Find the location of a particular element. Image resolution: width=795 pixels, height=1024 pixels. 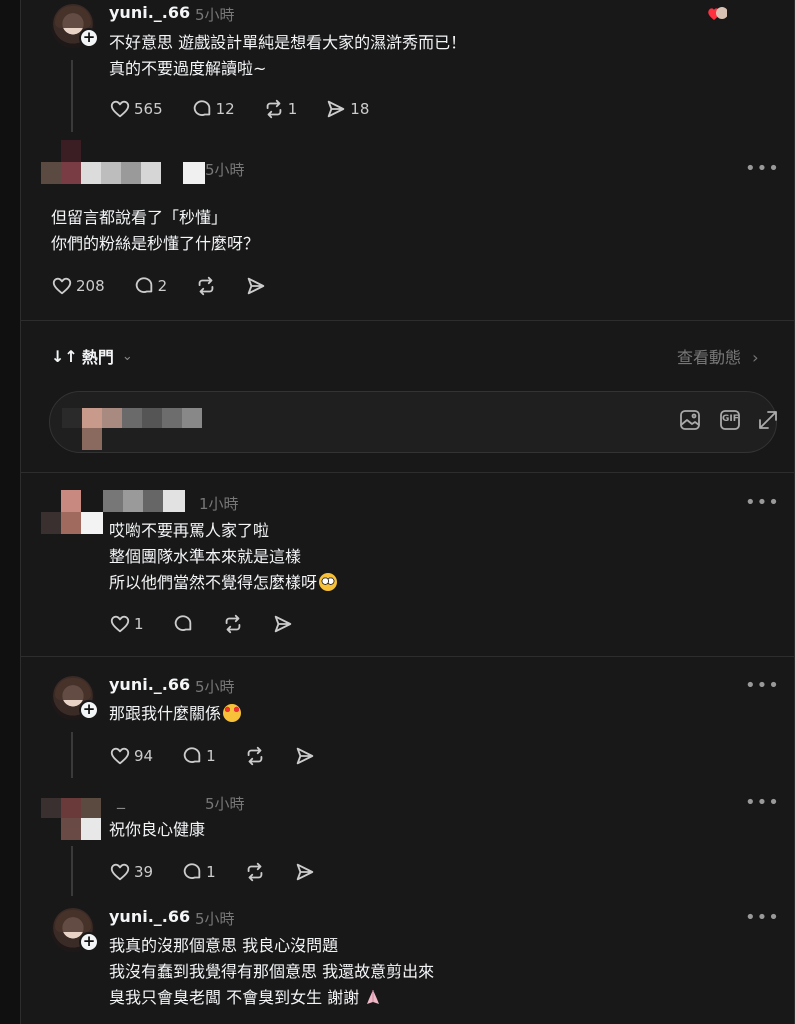

image-icon is located at coordinates (690, 420).